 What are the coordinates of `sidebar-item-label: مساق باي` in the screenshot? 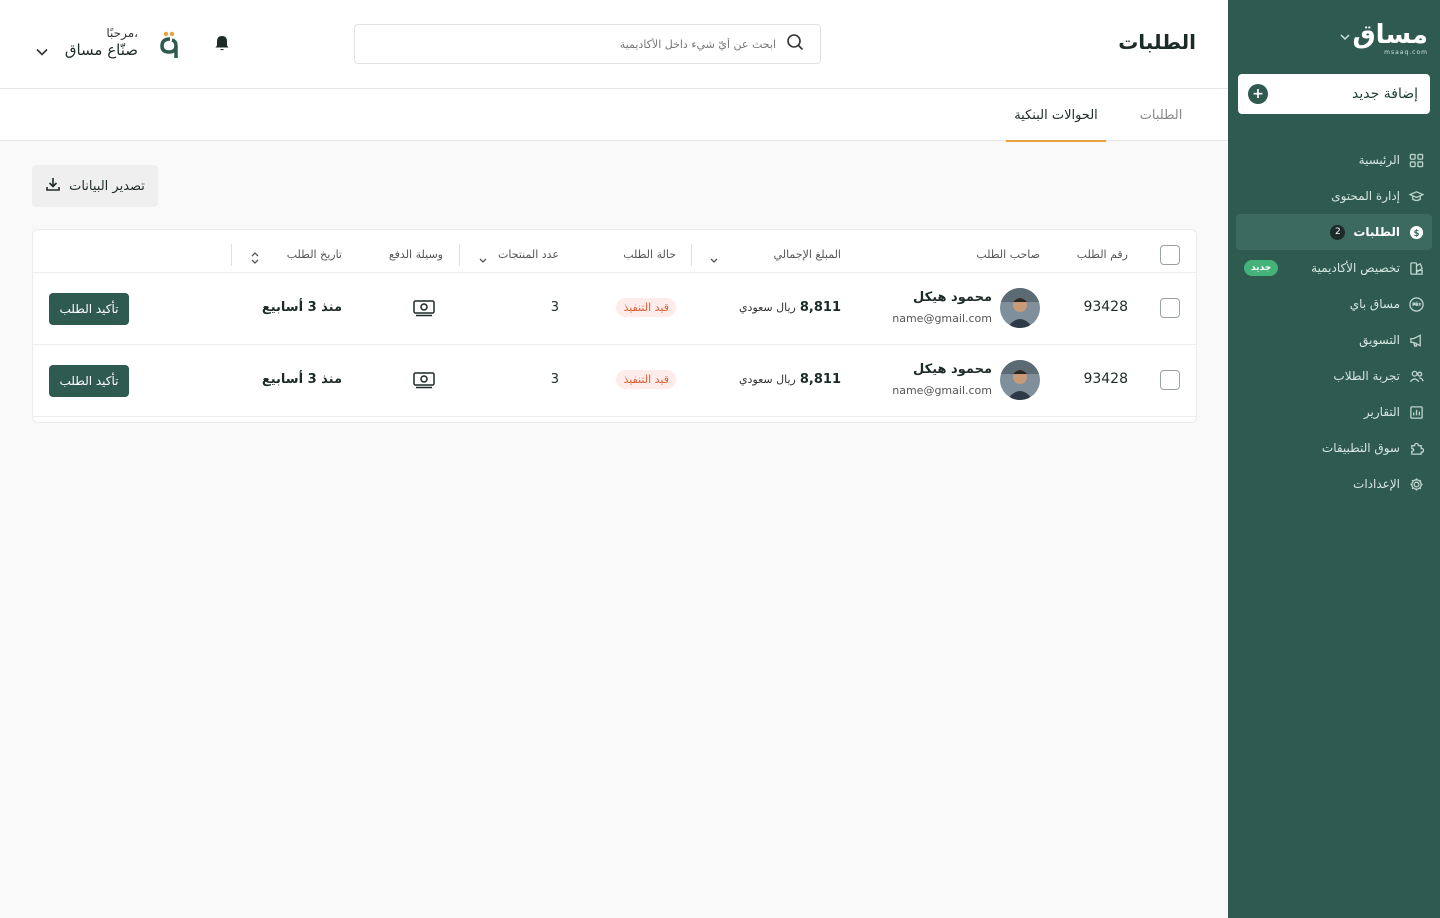 It's located at (1374, 304).